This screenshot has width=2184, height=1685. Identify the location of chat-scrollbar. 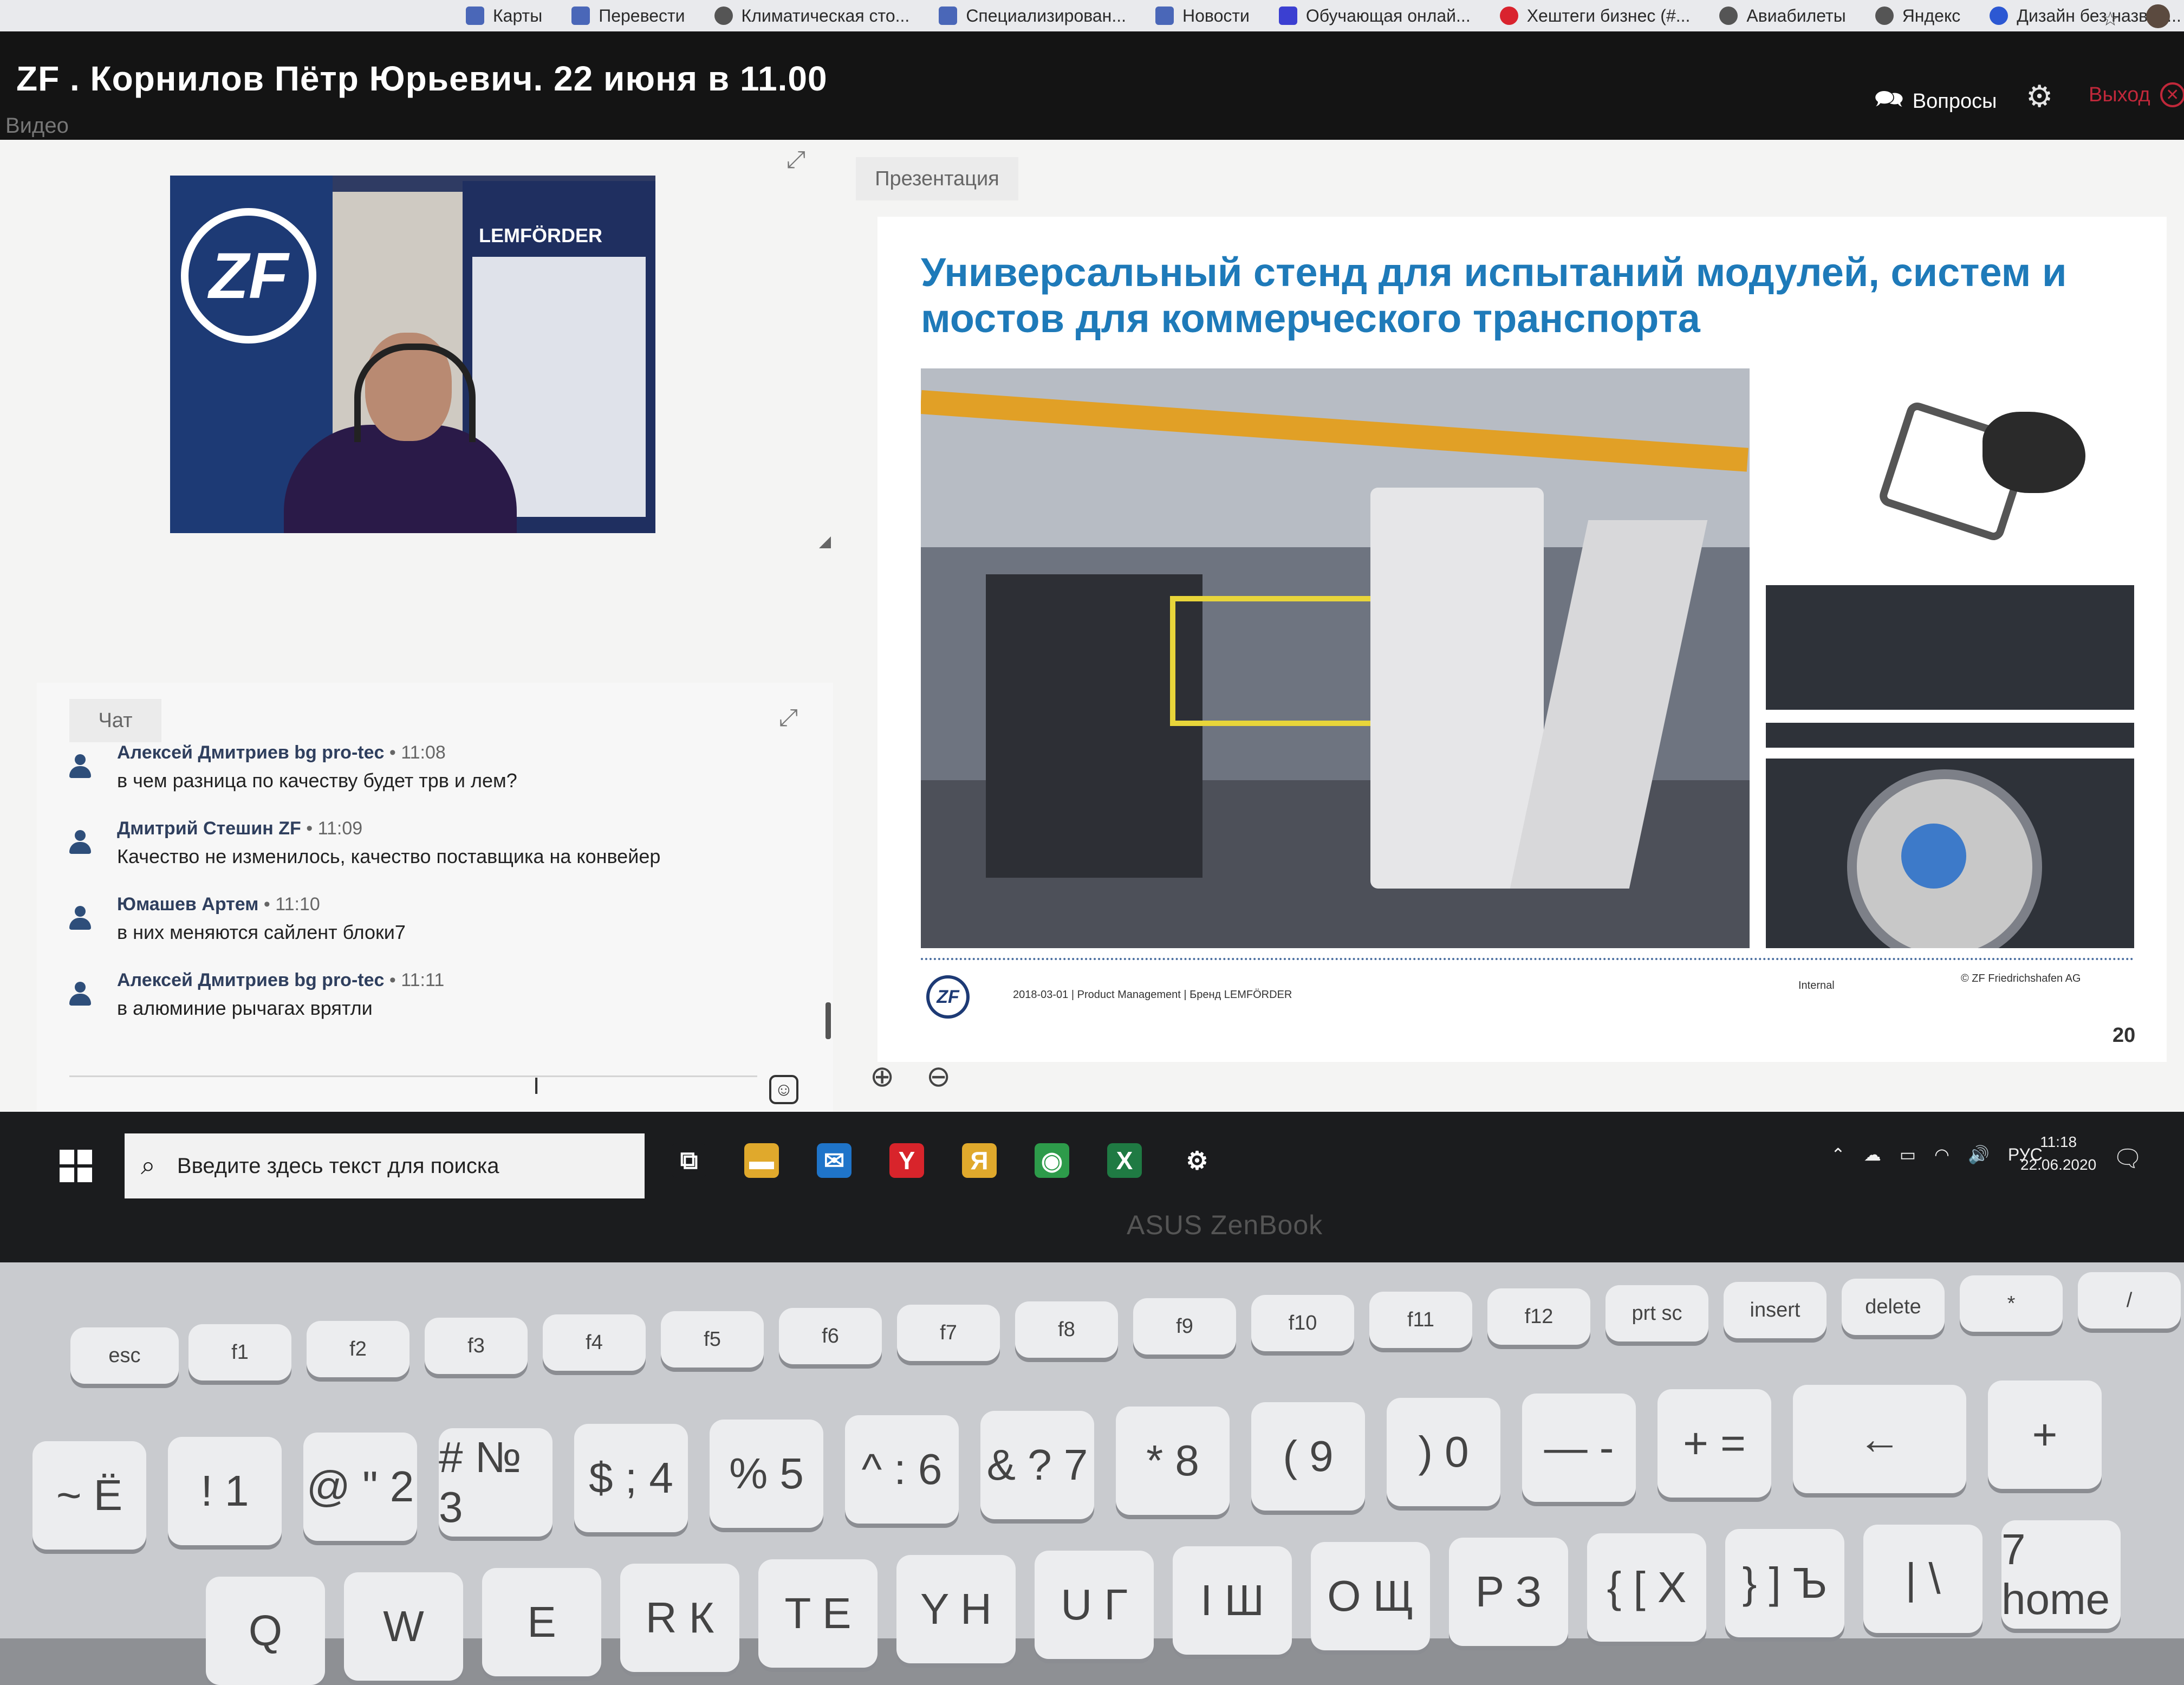
(828, 1021).